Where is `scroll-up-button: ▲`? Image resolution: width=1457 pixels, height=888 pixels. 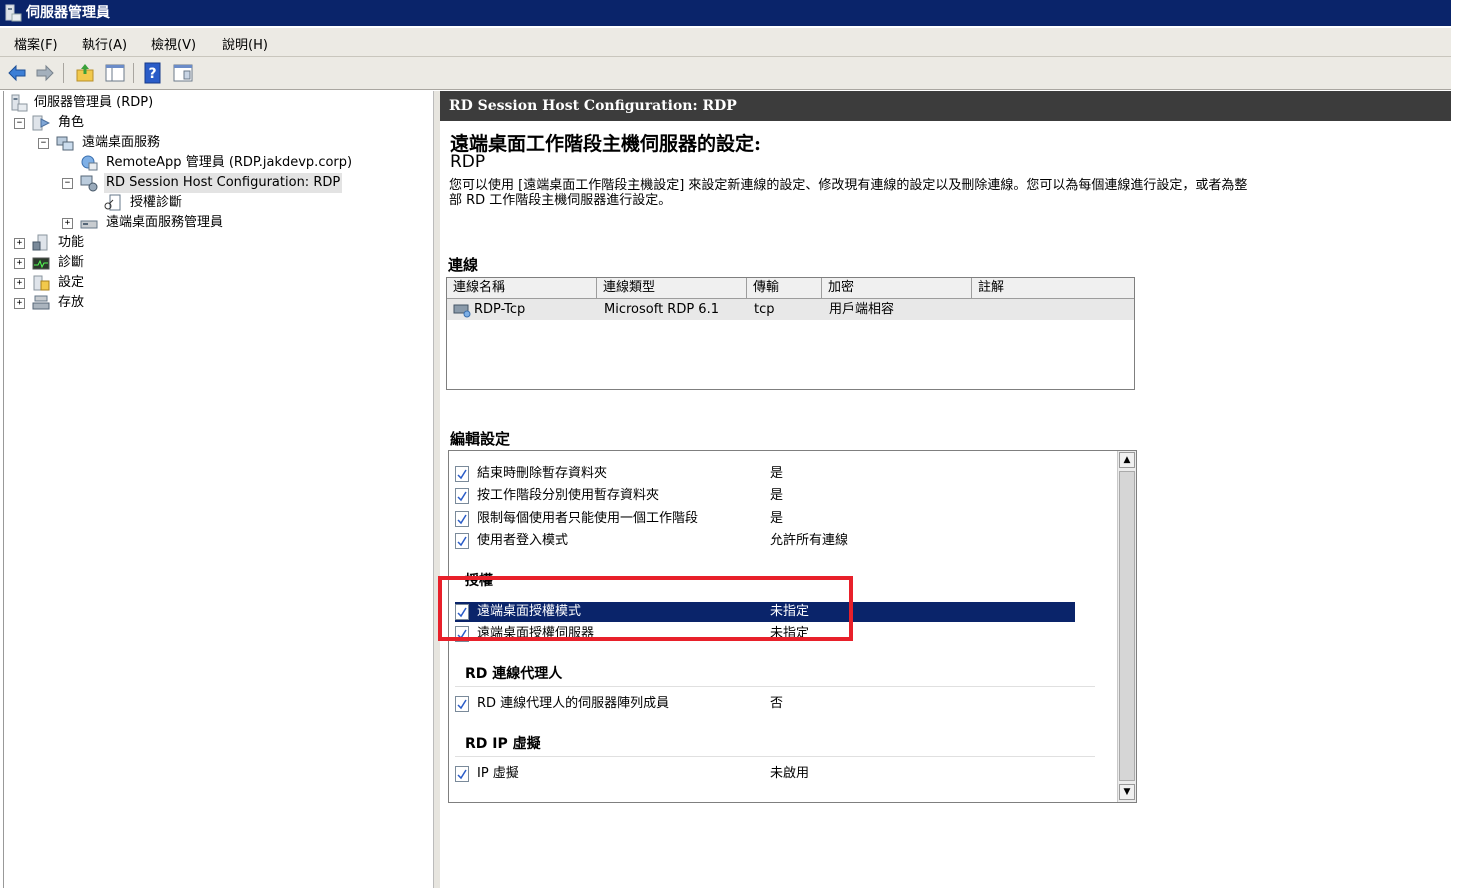 scroll-up-button: ▲ is located at coordinates (1127, 460).